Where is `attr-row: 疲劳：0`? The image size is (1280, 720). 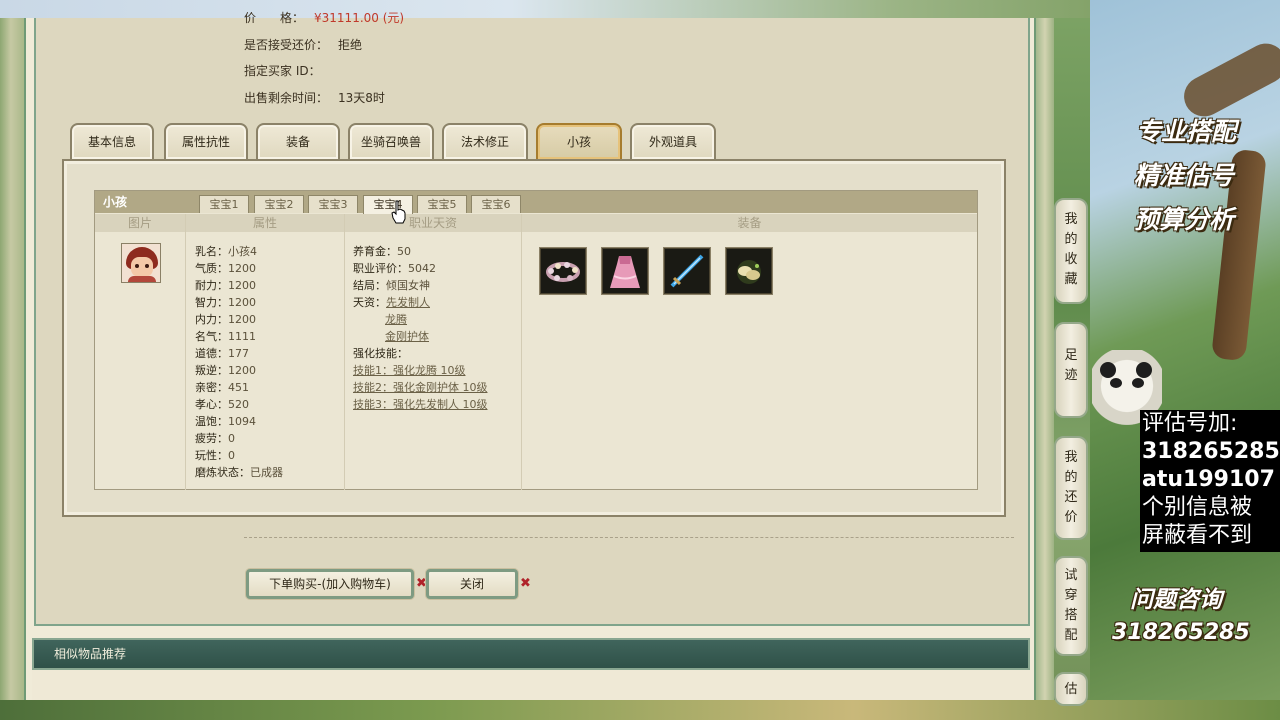 attr-row: 疲劳：0 is located at coordinates (215, 438).